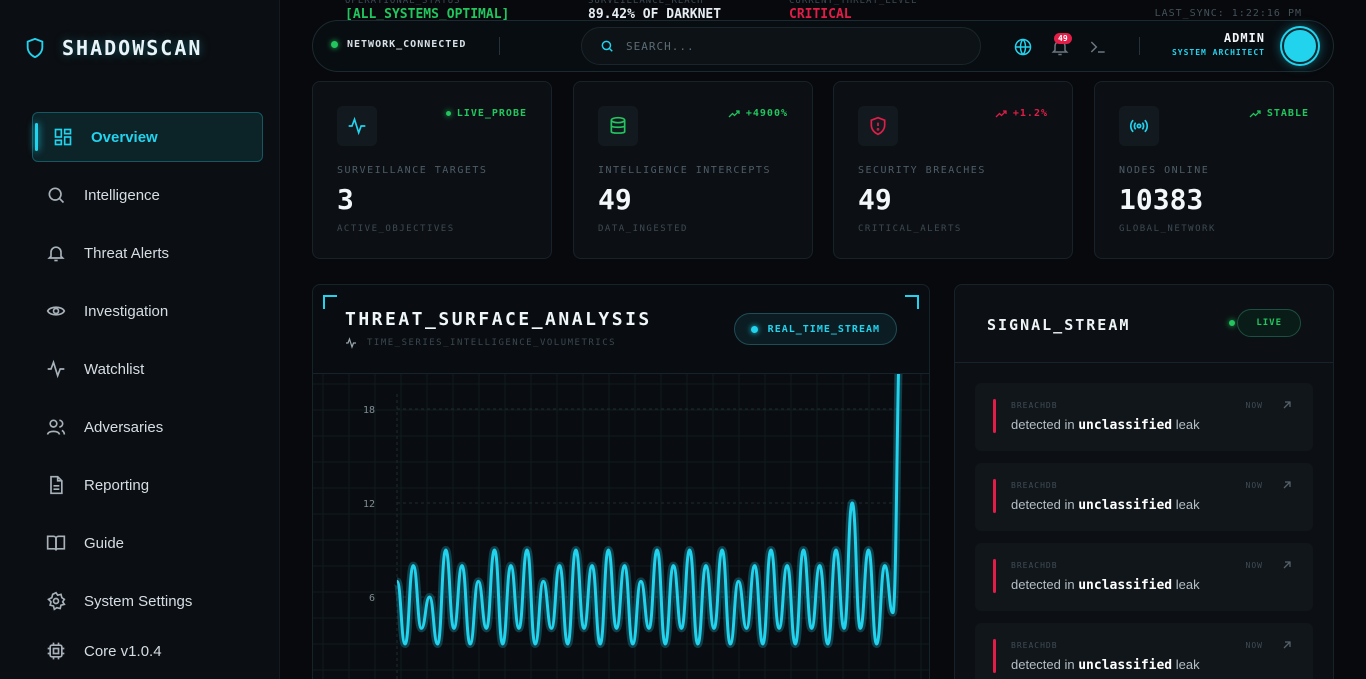 This screenshot has height=679, width=1366. I want to click on y-tick-label: 18, so click(369, 410).